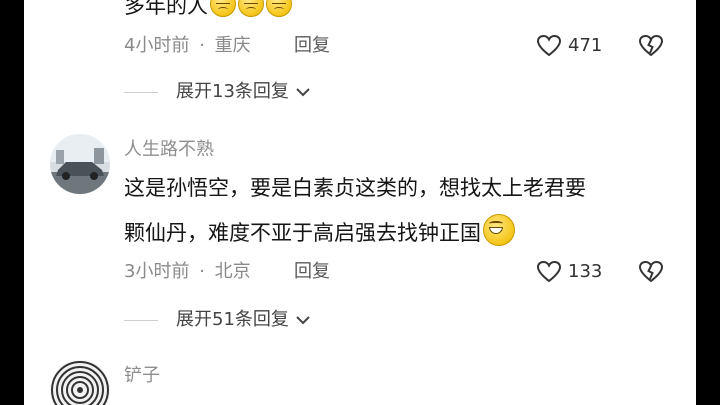 The image size is (720, 405). What do you see at coordinates (166, 9) in the screenshot?
I see `comment-text-tail: 多年的人` at bounding box center [166, 9].